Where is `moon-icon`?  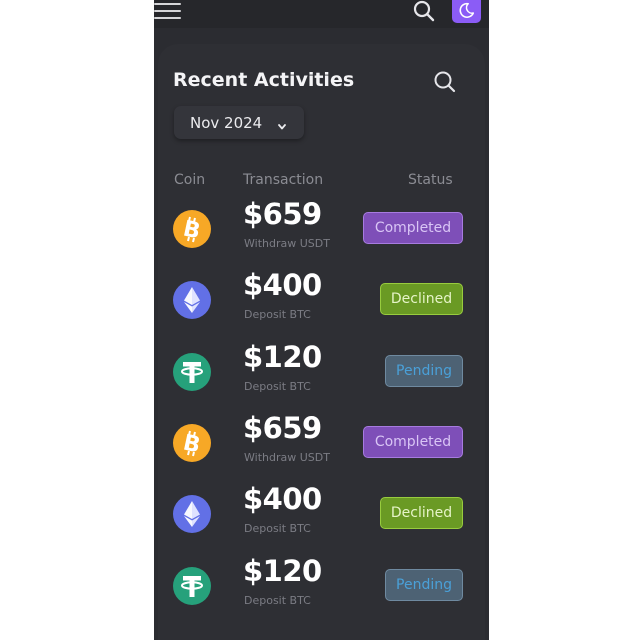
moon-icon is located at coordinates (467, 10).